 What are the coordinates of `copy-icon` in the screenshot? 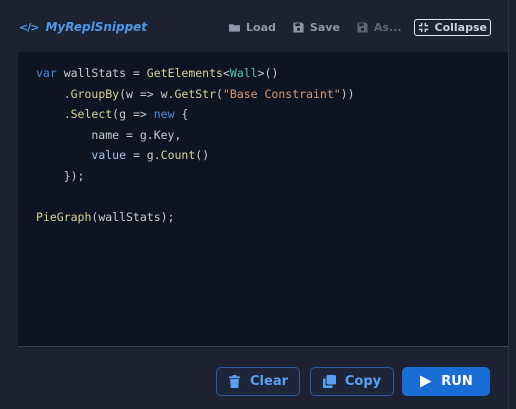 It's located at (329, 381).